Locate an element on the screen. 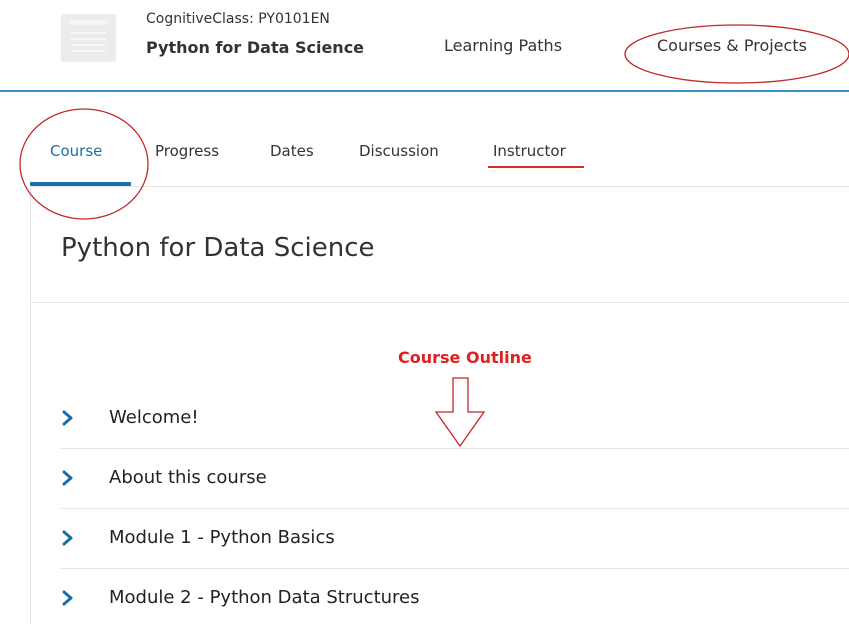  title-divider is located at coordinates (440, 302).